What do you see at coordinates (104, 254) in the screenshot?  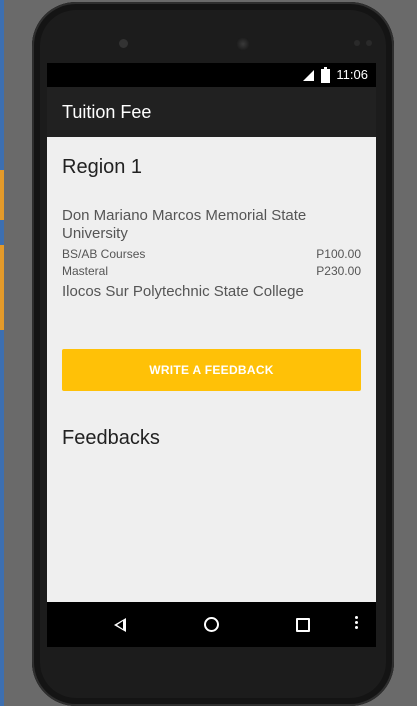 I see `fee-label: BS/AB Courses` at bounding box center [104, 254].